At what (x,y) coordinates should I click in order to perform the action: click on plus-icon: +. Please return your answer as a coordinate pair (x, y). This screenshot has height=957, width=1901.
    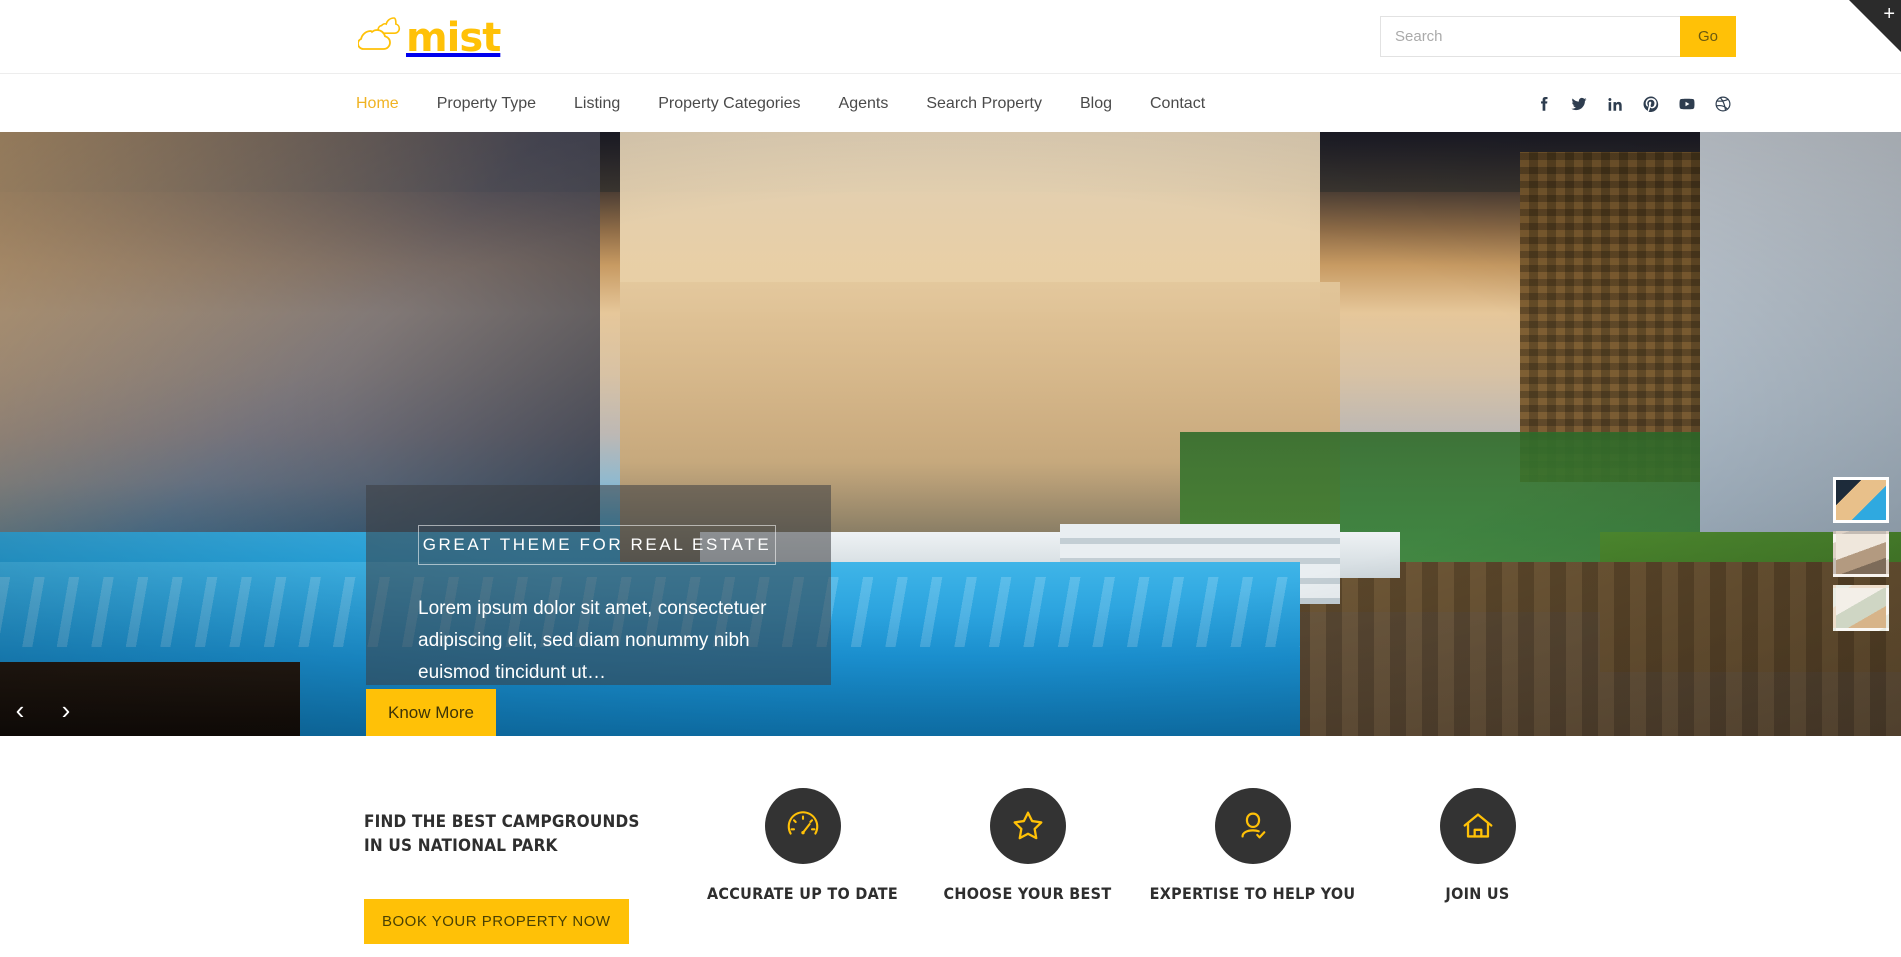
    Looking at the image, I should click on (1889, 14).